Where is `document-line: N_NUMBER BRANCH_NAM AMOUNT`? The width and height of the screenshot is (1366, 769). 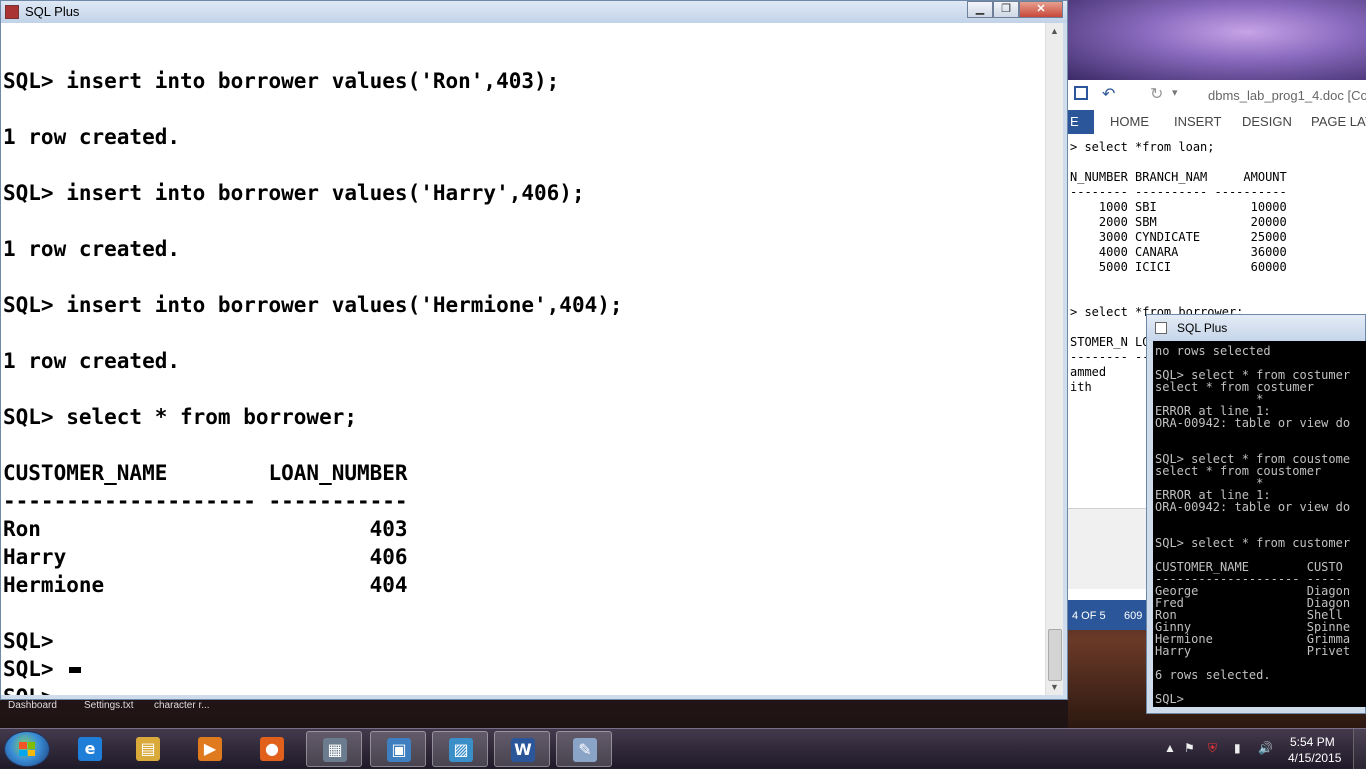
document-line: N_NUMBER BRANCH_NAM AMOUNT is located at coordinates (1178, 177).